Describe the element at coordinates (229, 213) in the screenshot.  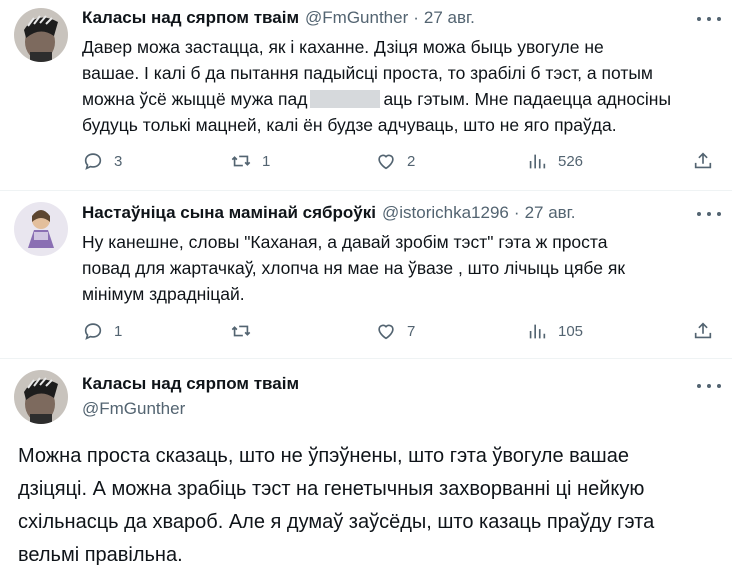
I see `author-name: Настаўніца сына мамінай сяброўкі` at that location.